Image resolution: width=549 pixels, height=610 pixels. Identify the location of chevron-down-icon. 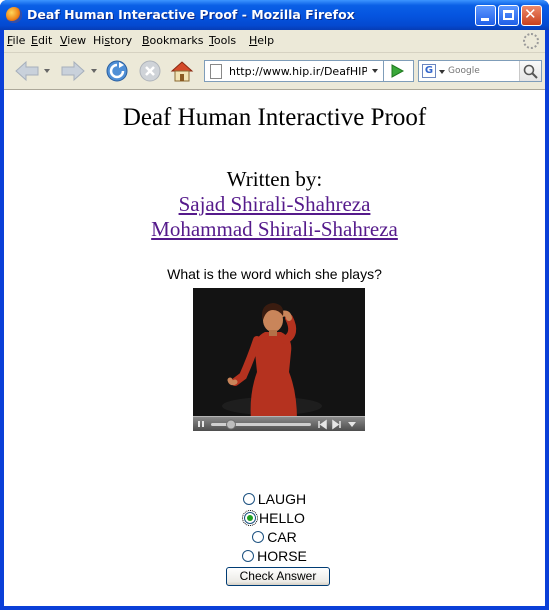
(375, 71).